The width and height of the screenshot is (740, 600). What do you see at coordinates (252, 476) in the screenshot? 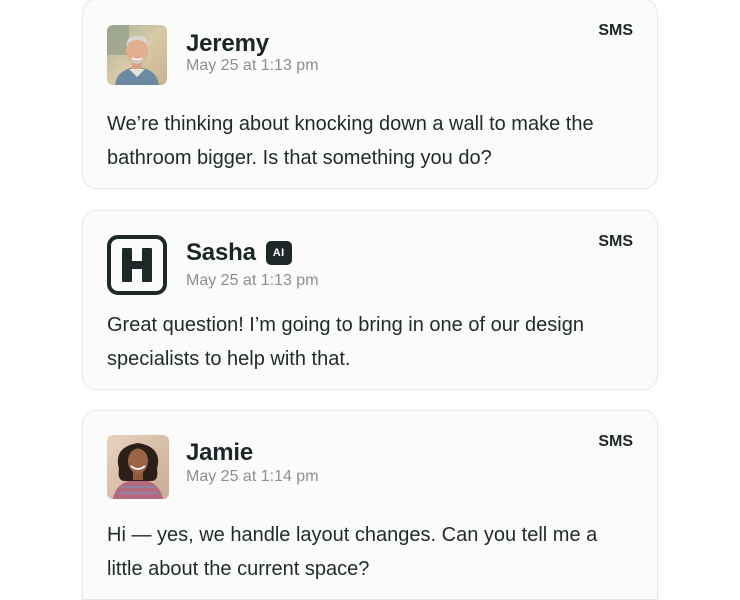
I see `message-timestamp: May 25 at 1:14 pm` at bounding box center [252, 476].